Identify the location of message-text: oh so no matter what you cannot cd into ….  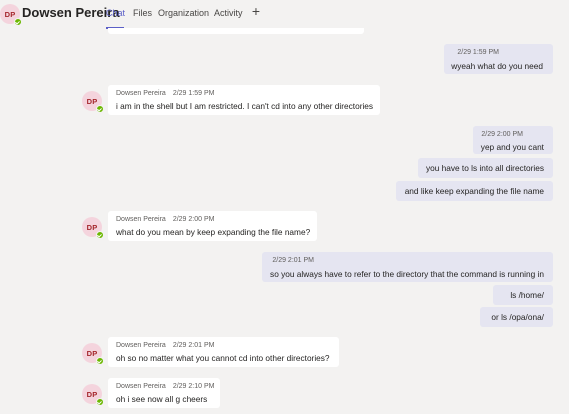
(223, 358).